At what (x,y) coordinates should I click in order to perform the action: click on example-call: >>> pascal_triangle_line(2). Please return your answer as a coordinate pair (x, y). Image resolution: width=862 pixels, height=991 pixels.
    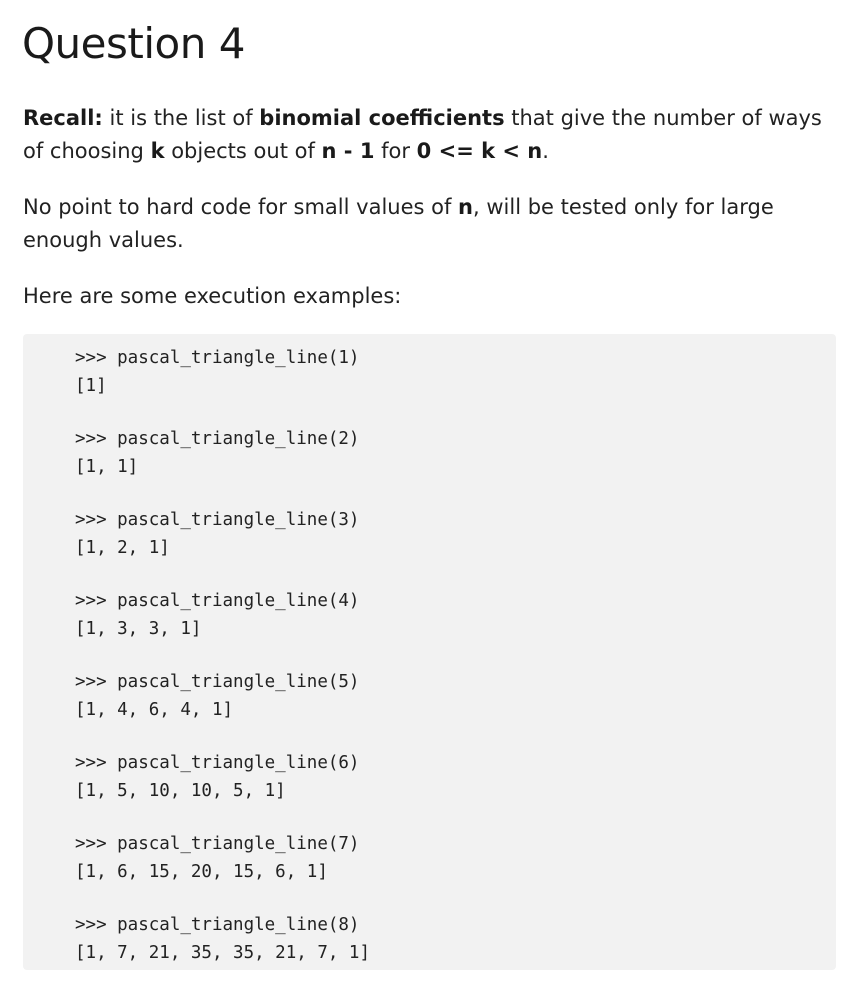
    Looking at the image, I should click on (217, 439).